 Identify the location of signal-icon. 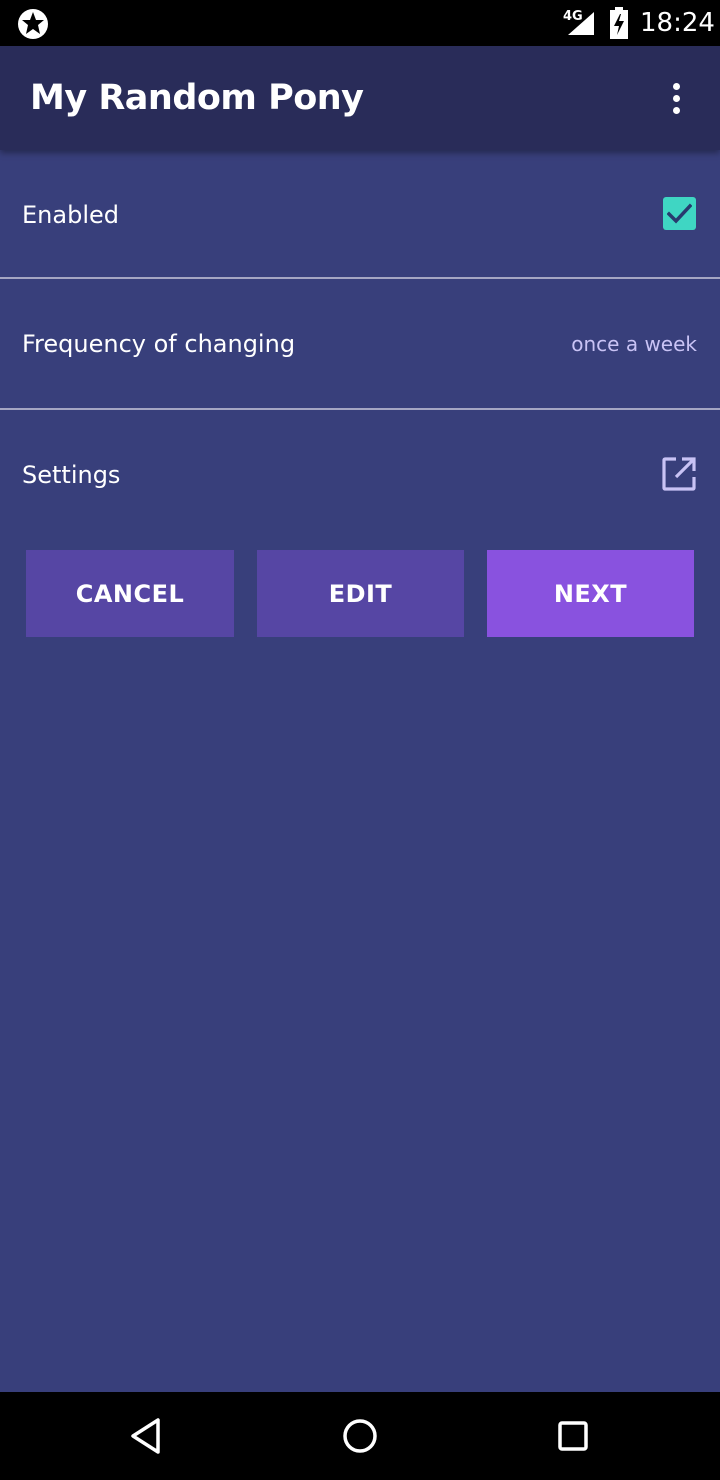
(581, 23).